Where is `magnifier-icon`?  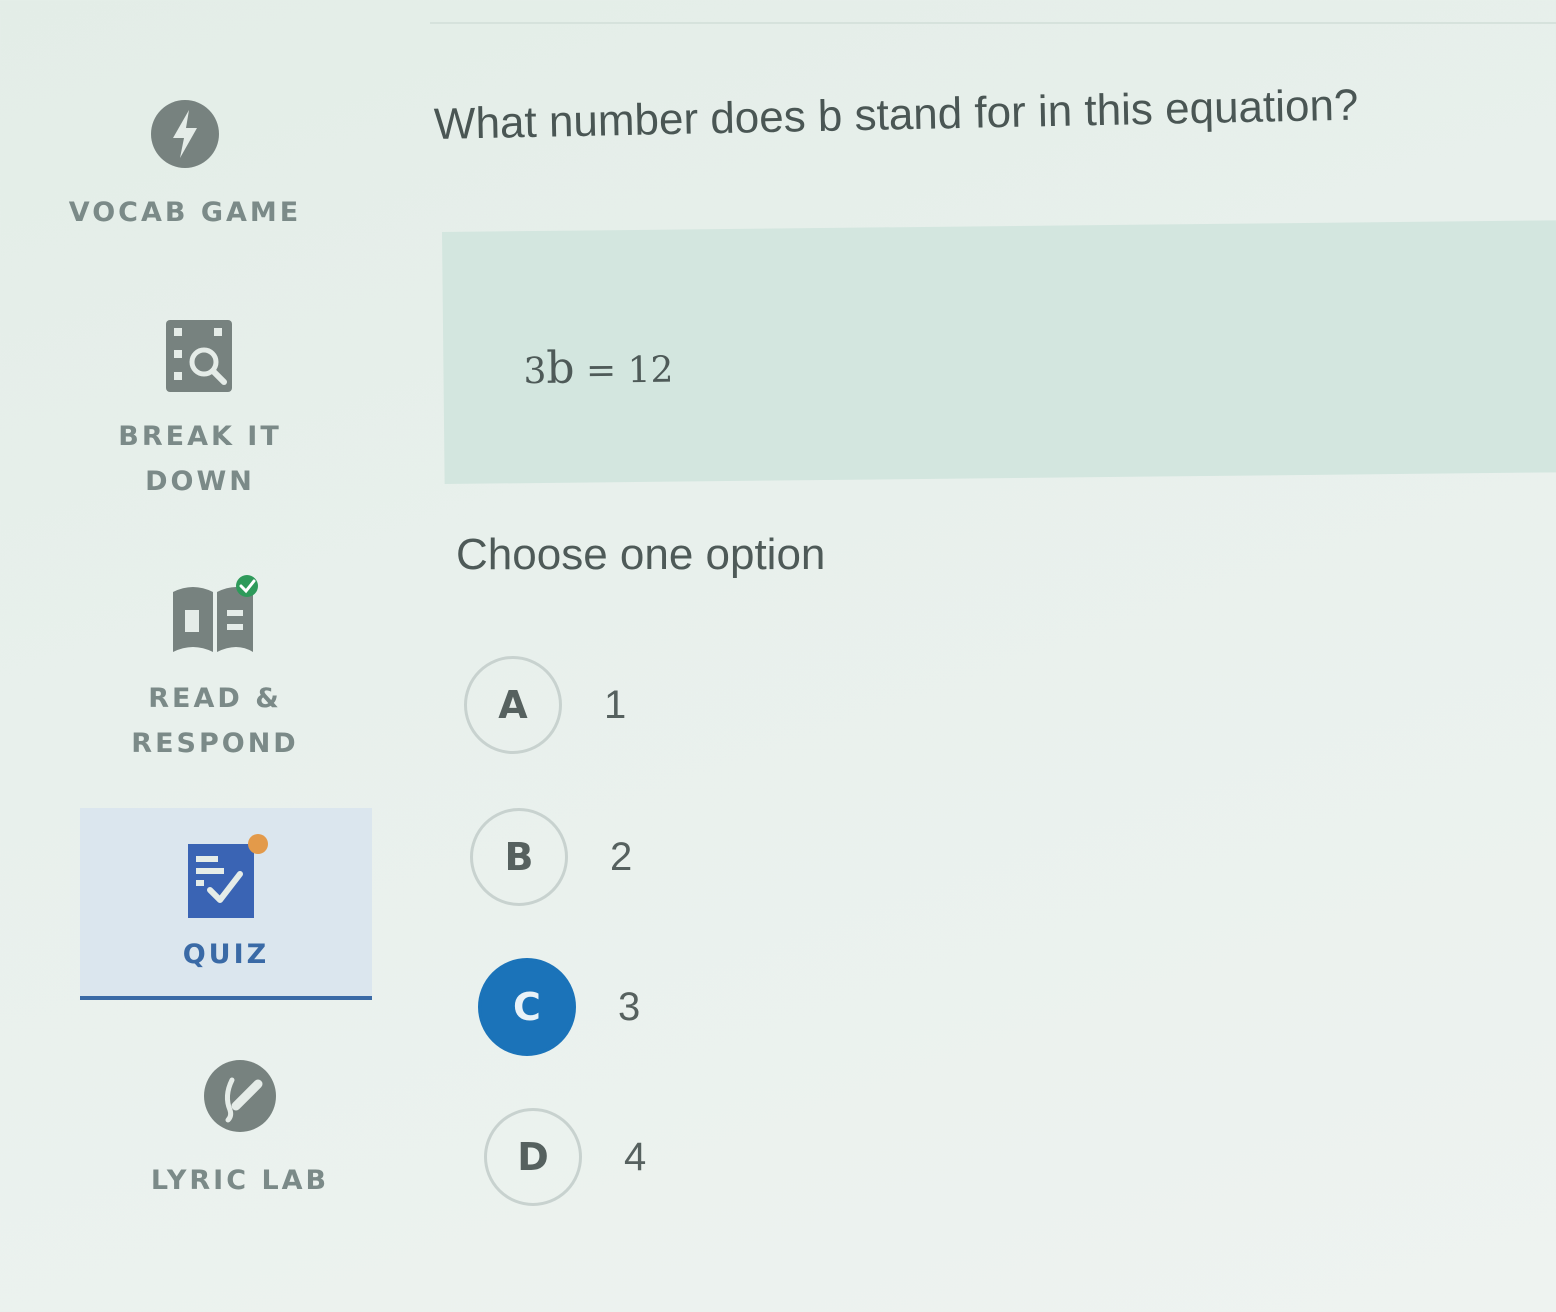
magnifier-icon is located at coordinates (199, 356).